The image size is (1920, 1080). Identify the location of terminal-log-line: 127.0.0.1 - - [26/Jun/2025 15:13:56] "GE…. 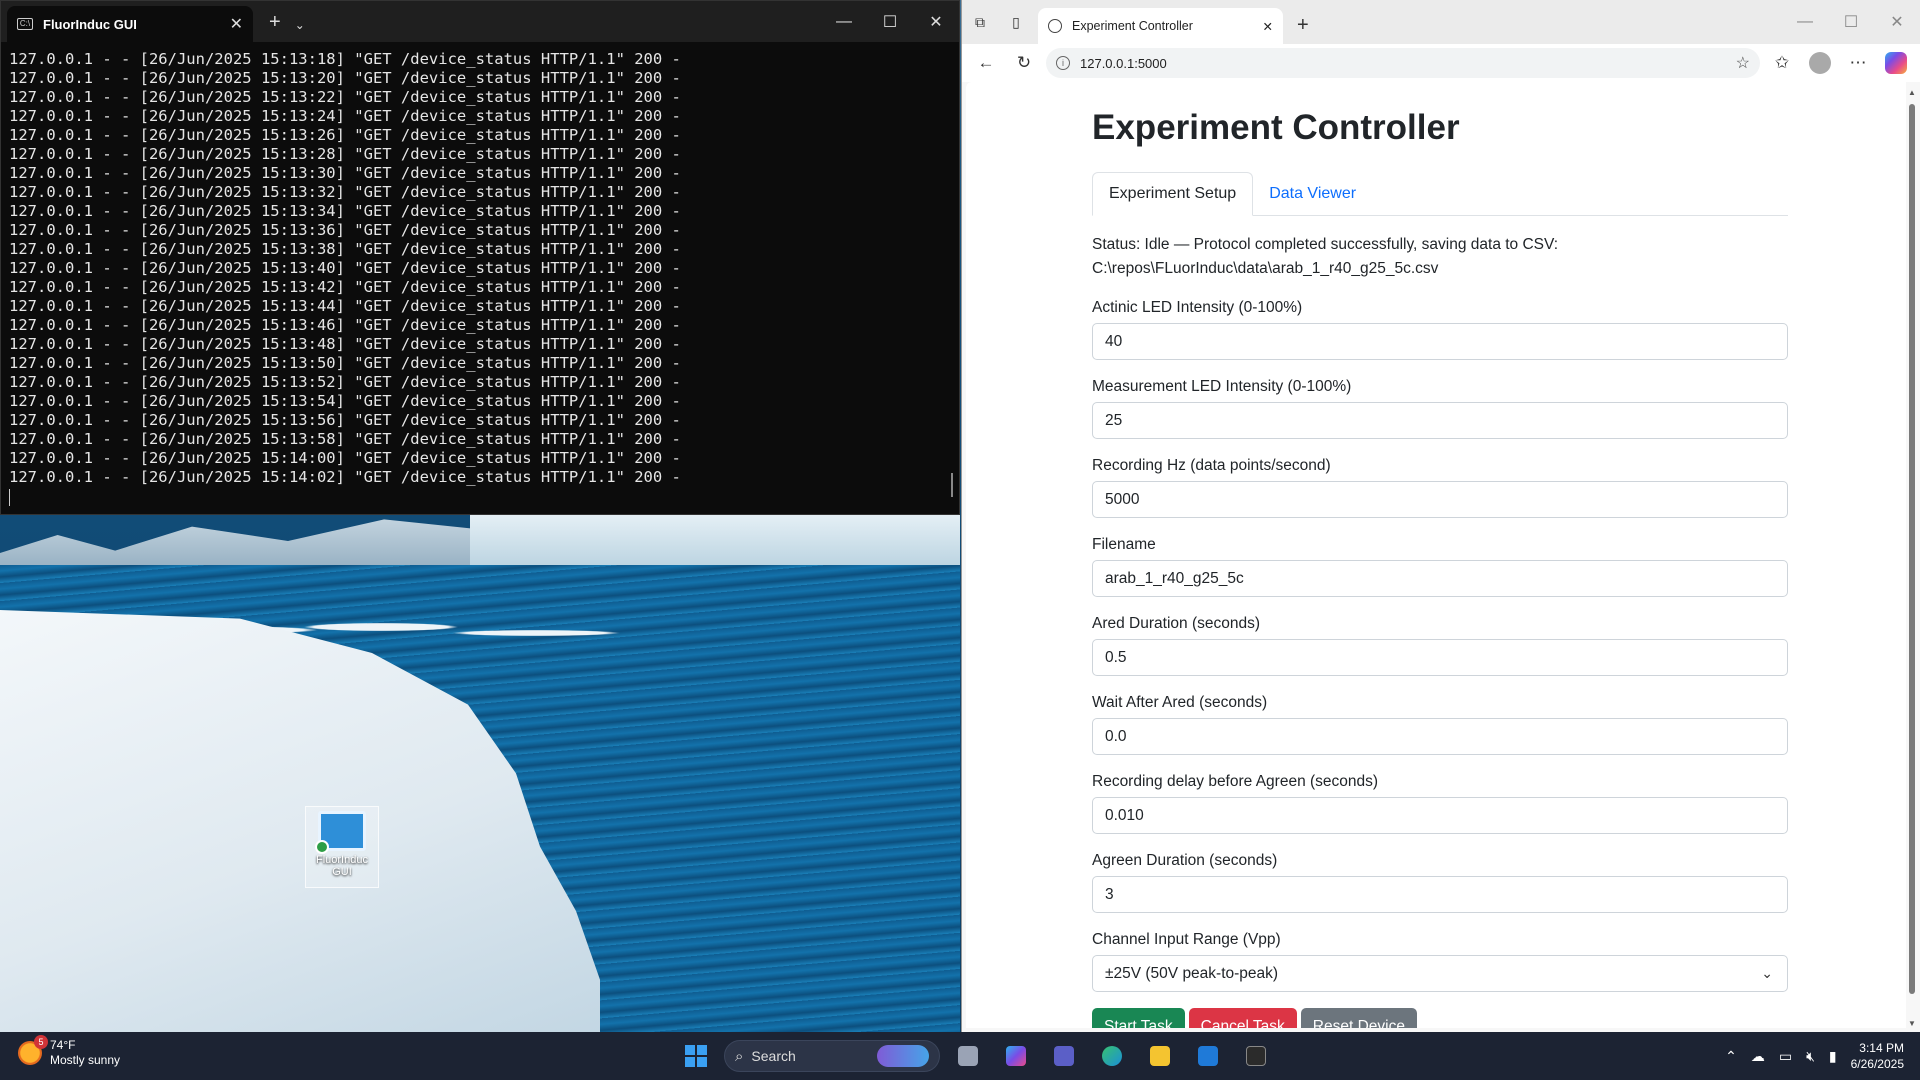
(345, 420).